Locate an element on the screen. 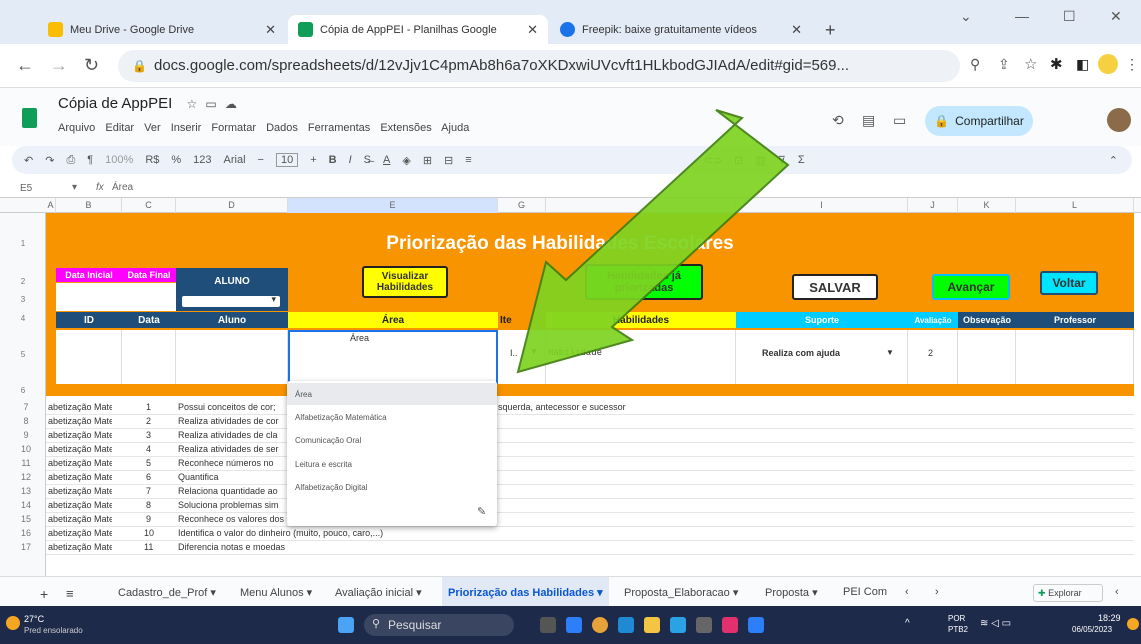 This screenshot has height=644, width=1141. explore-icon: ✚ is located at coordinates (1042, 593).